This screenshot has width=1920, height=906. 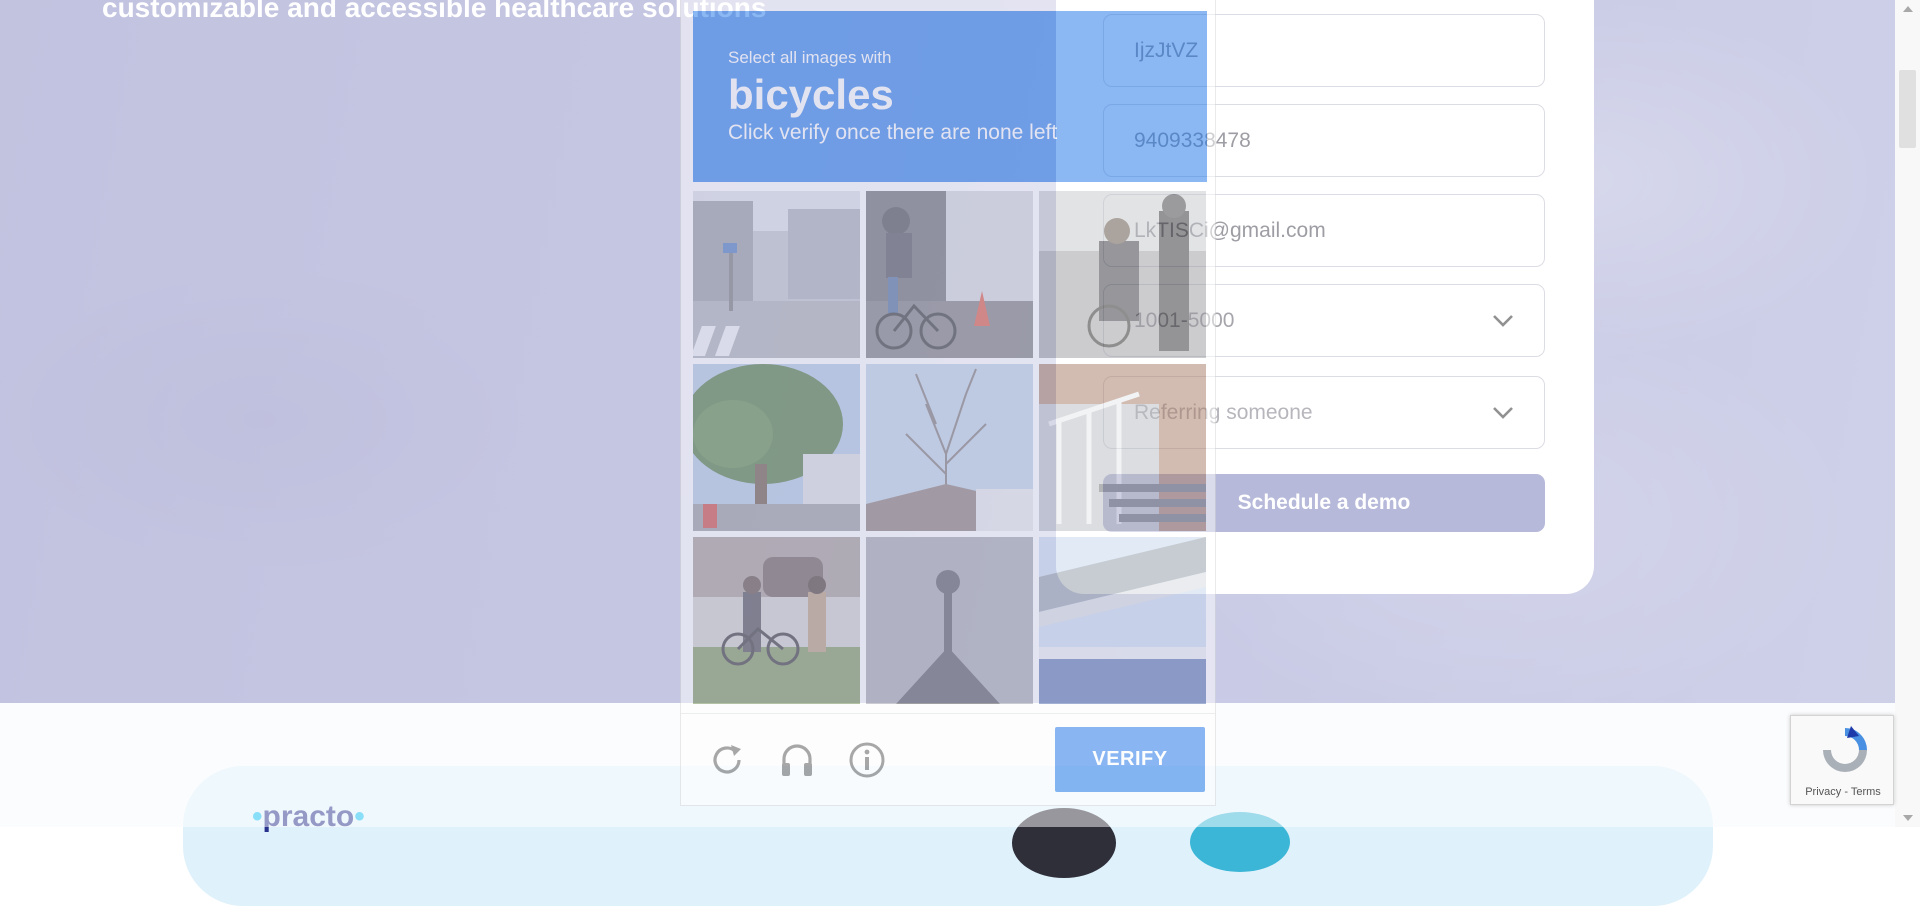 What do you see at coordinates (1845, 749) in the screenshot?
I see `recaptcha-logo-icon` at bounding box center [1845, 749].